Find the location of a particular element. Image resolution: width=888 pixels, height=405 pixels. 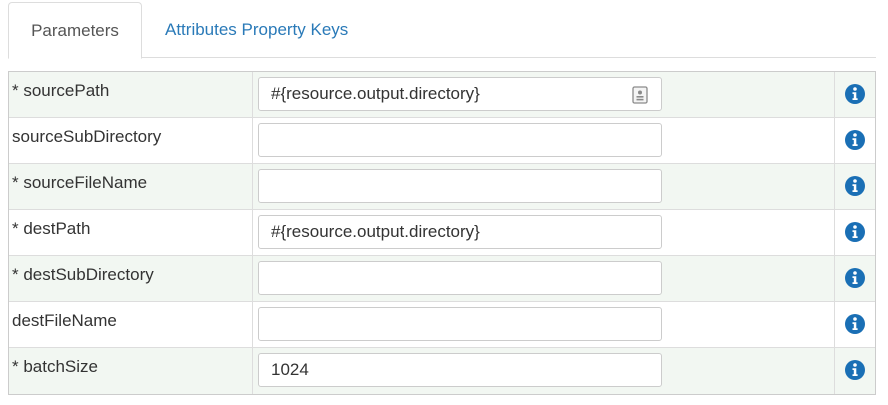

param-label-source-sub-directory: sourceSubDirectory is located at coordinates (131, 140).